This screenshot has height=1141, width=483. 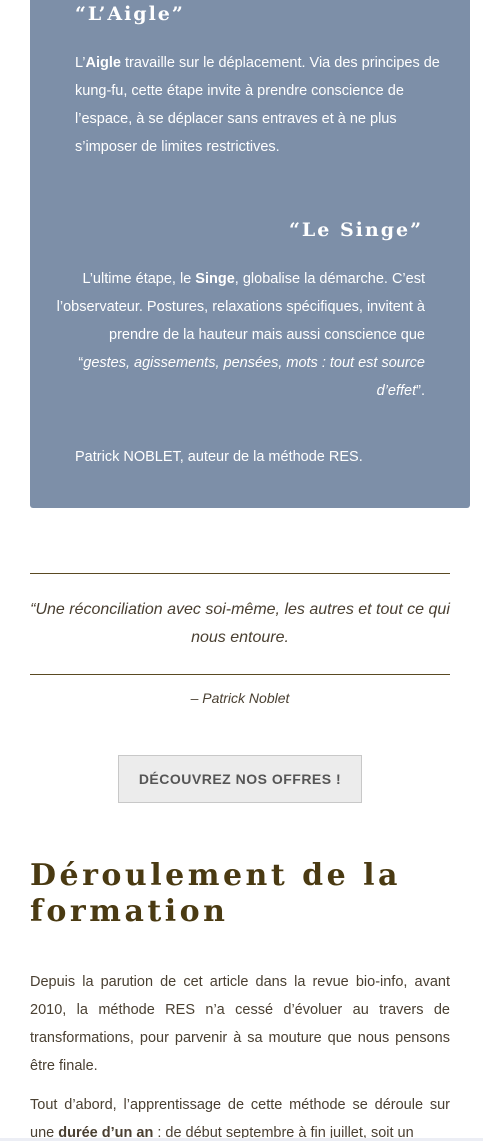 What do you see at coordinates (240, 674) in the screenshot?
I see `quote-bottom-divider` at bounding box center [240, 674].